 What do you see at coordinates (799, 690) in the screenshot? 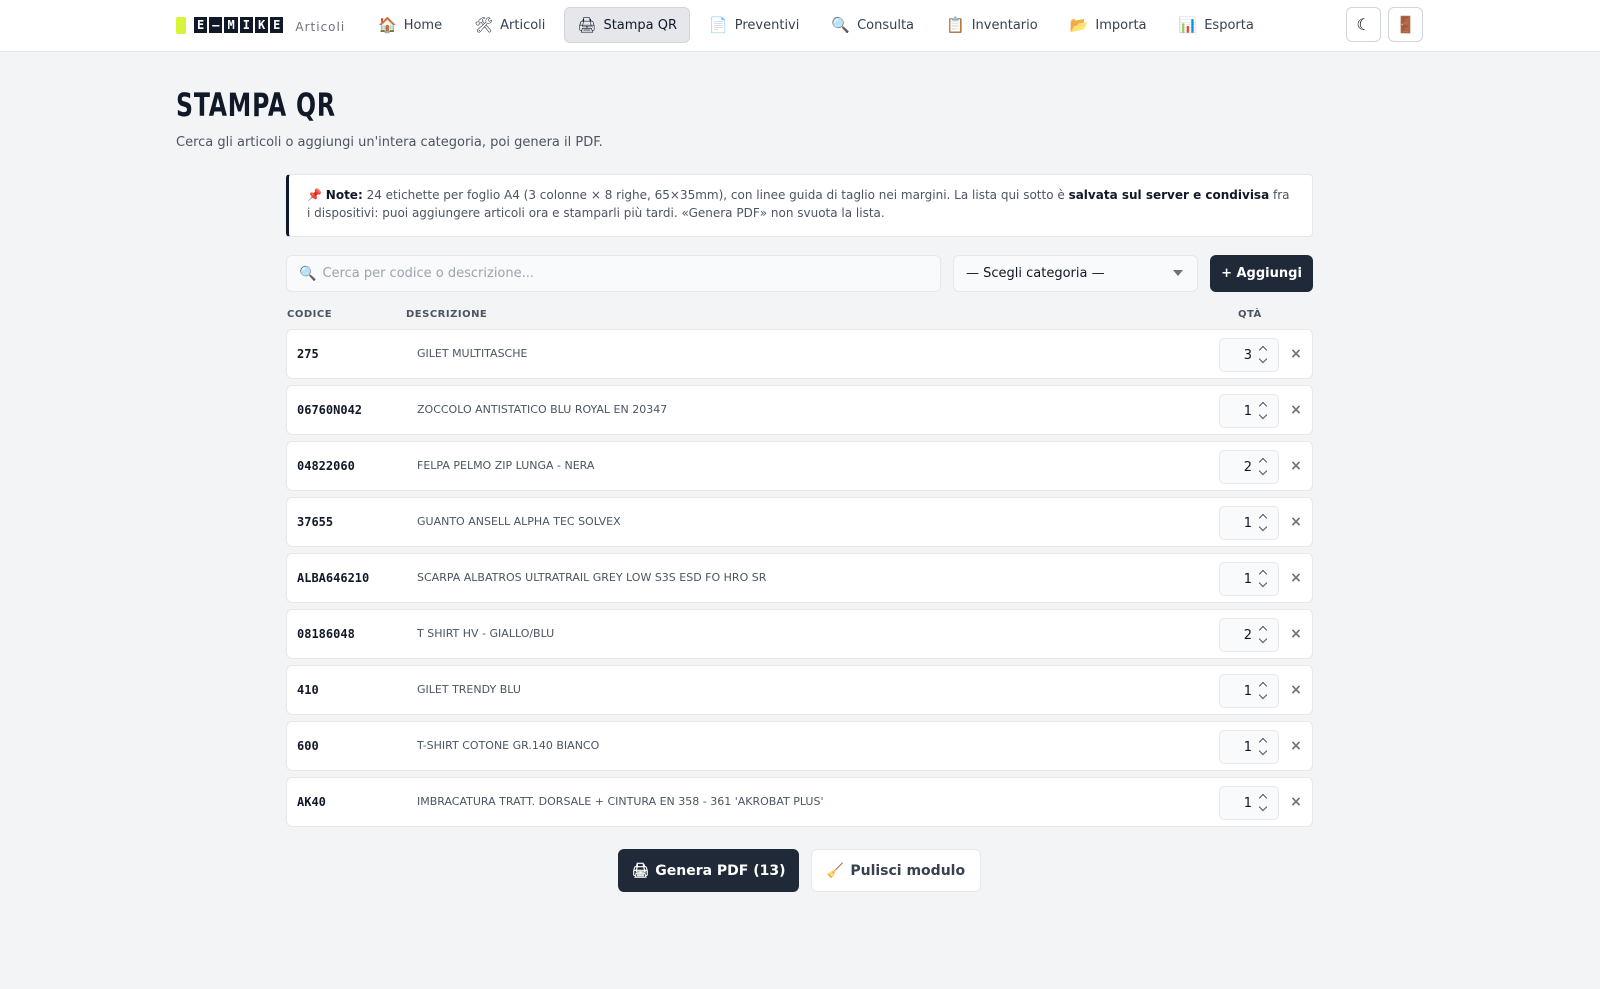
I see `table-row: 410 GILET TRENDY BLU 1 ×` at bounding box center [799, 690].